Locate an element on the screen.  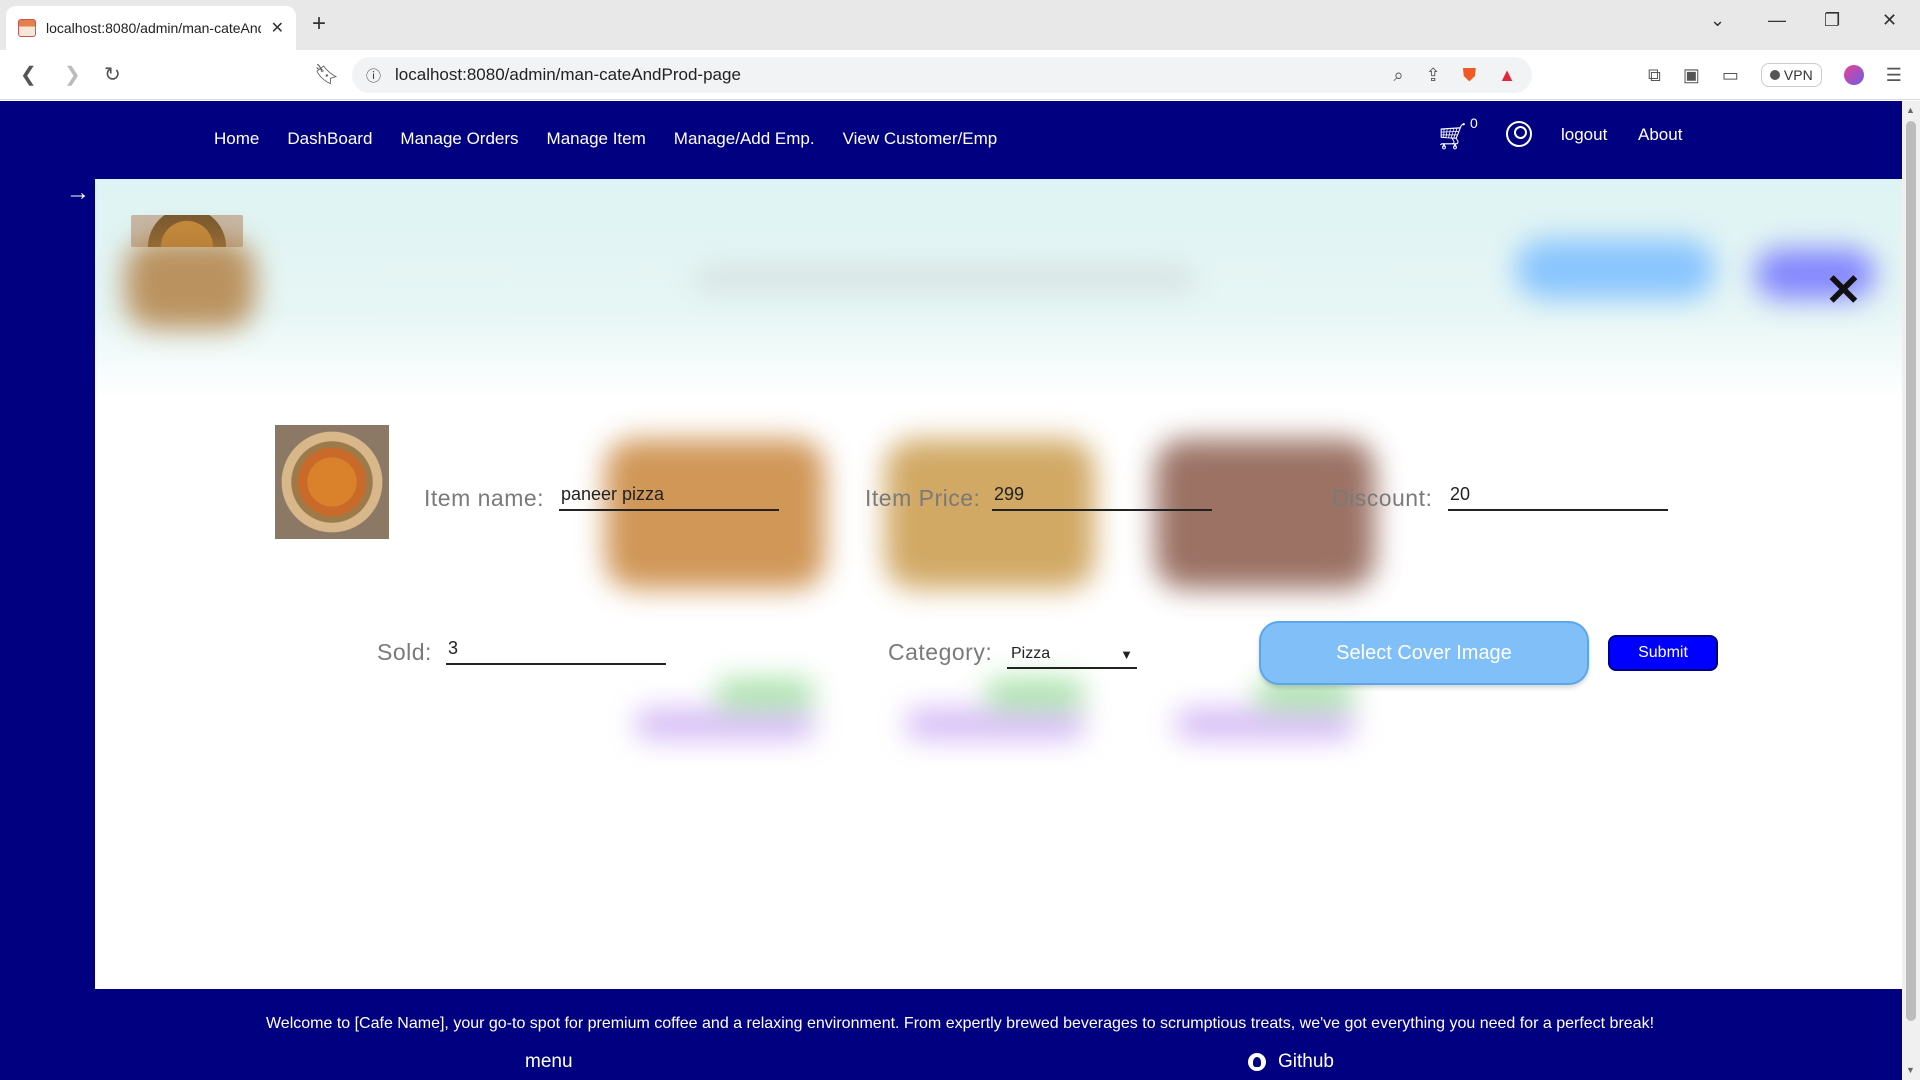
wallet-icon: ▭ is located at coordinates (1730, 75).